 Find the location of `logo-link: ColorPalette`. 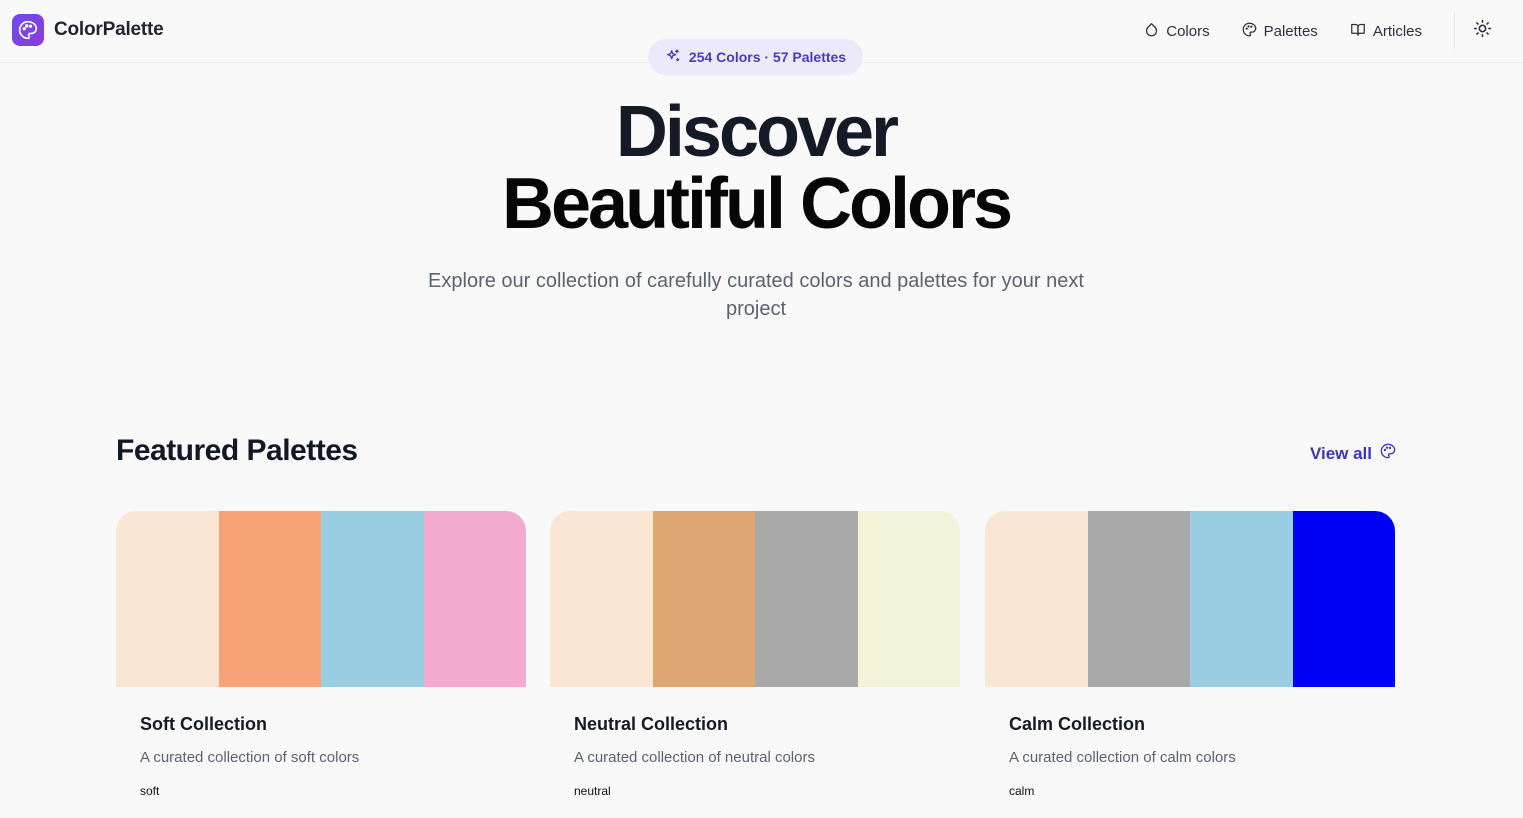

logo-link: ColorPalette is located at coordinates (88, 30).